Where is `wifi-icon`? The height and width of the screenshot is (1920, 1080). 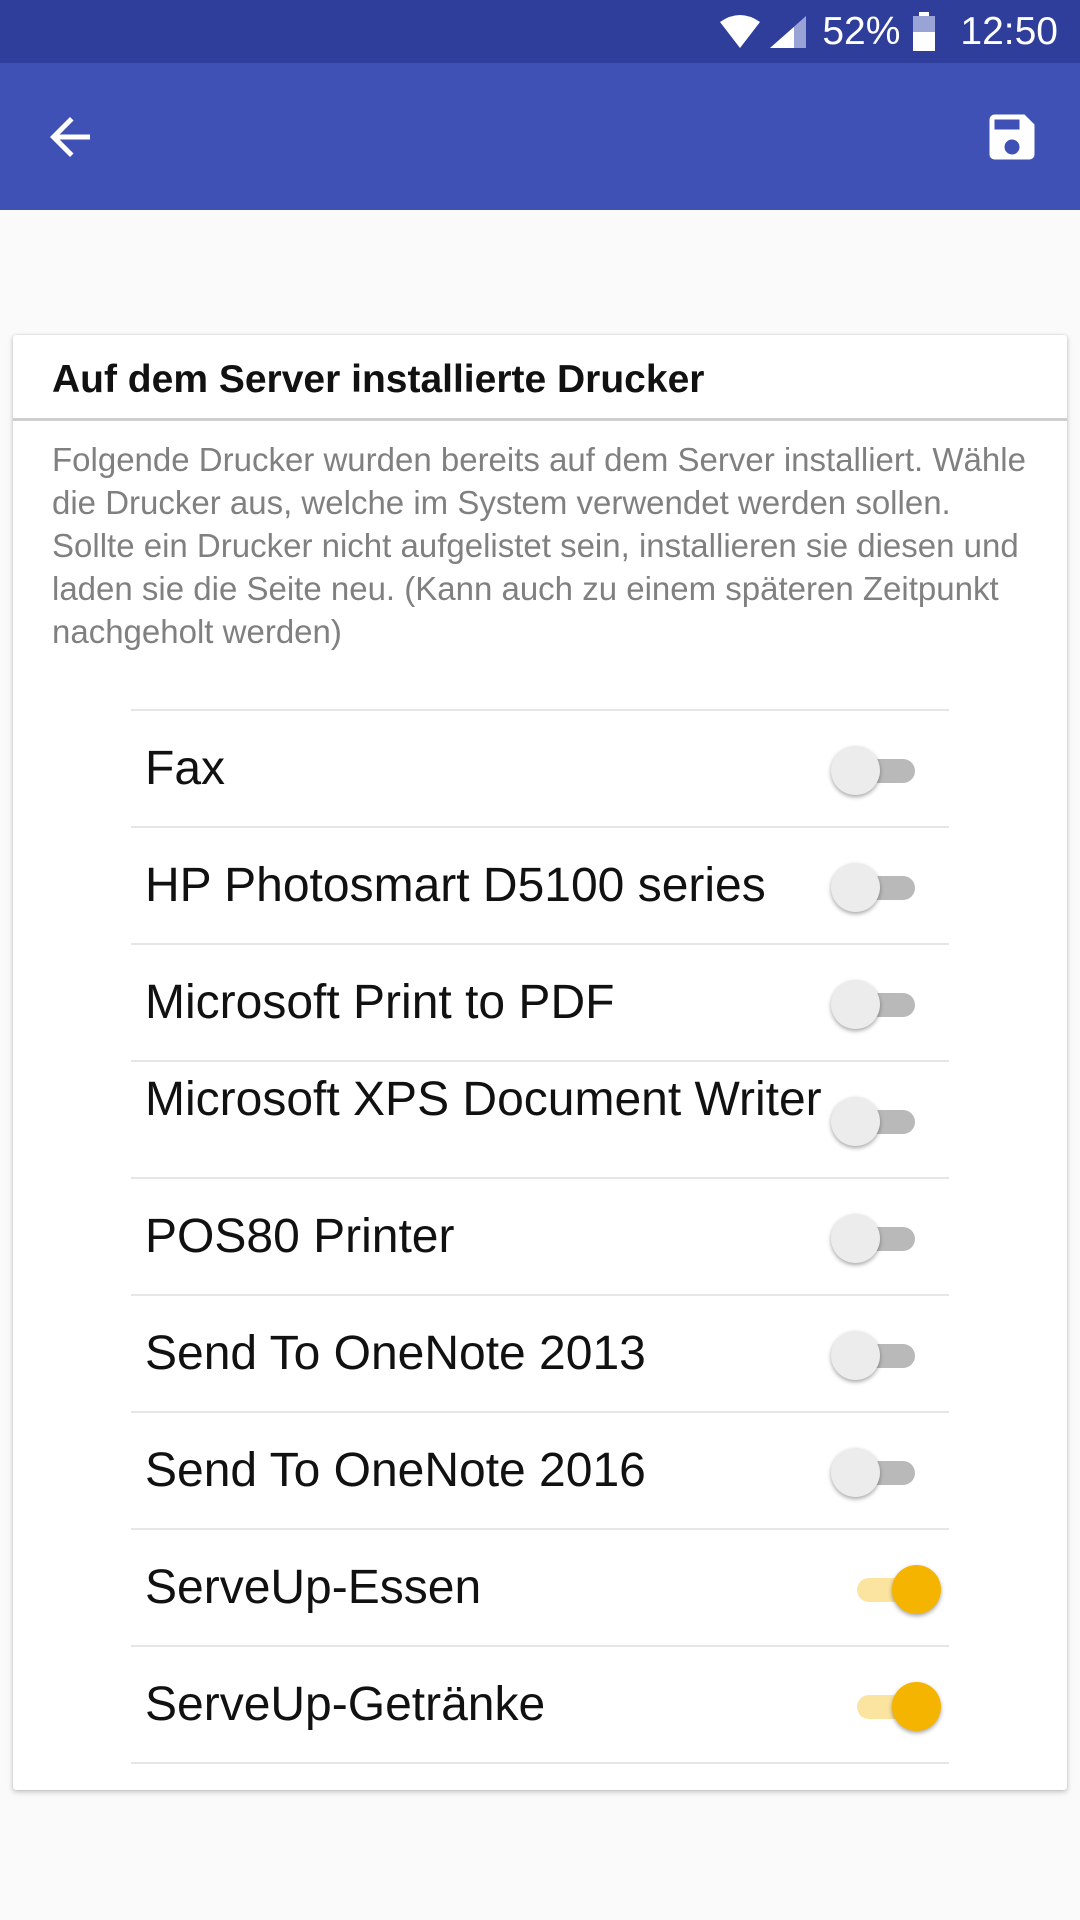 wifi-icon is located at coordinates (740, 31).